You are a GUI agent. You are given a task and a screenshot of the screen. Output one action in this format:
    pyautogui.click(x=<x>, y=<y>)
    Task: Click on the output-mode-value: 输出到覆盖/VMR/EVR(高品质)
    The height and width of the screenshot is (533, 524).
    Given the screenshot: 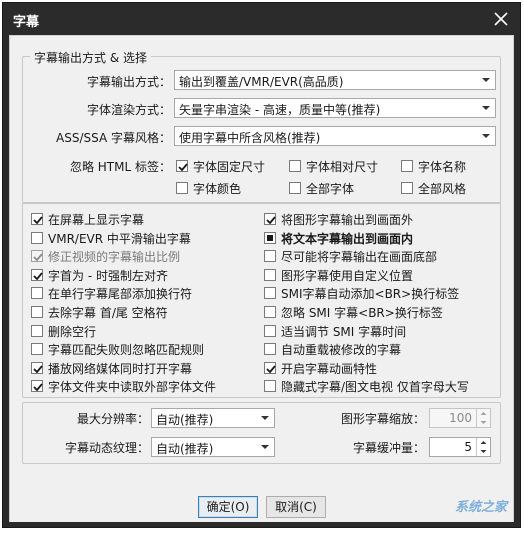 What is the action you would take?
    pyautogui.click(x=261, y=82)
    